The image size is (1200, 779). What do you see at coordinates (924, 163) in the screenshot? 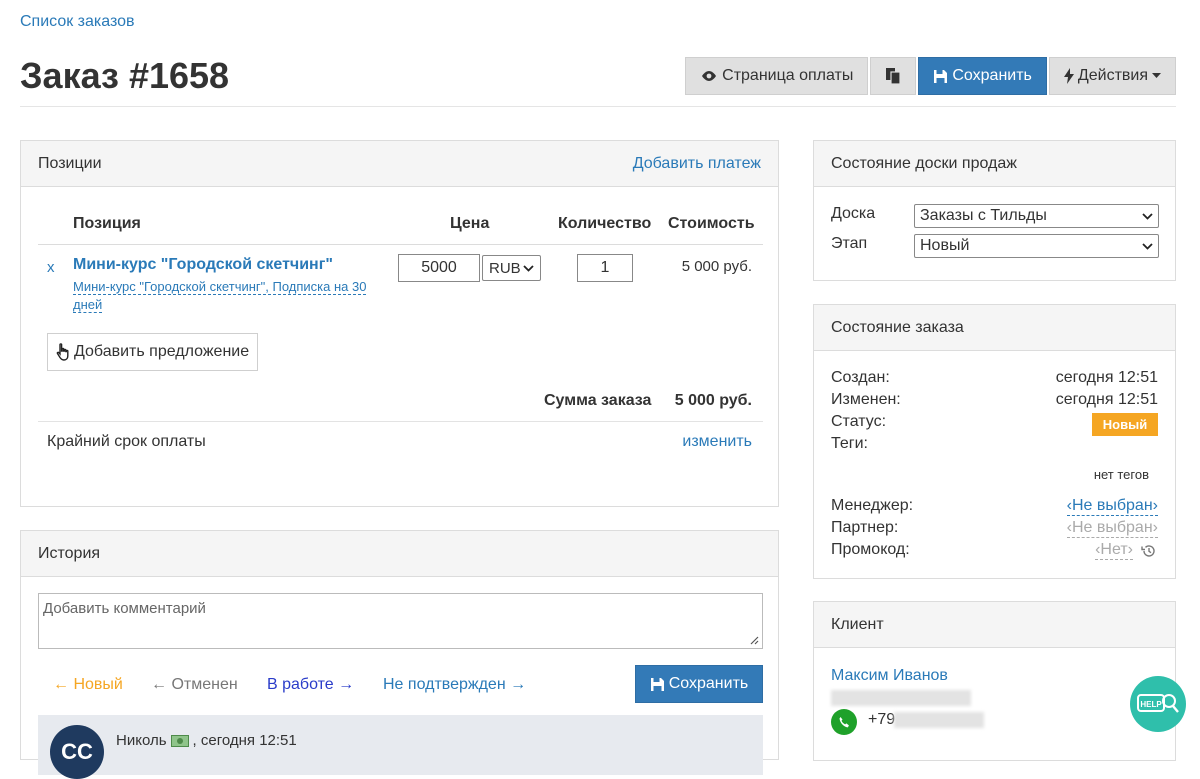
I see `board-state-title: Состояние доски продаж` at bounding box center [924, 163].